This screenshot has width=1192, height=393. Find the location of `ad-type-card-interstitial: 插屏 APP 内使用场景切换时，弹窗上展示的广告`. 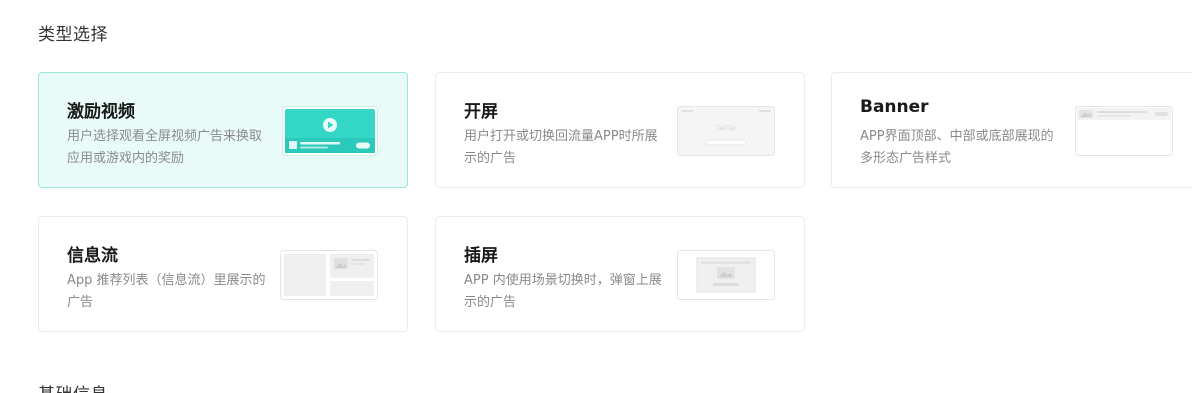

ad-type-card-interstitial: 插屏 APP 内使用场景切换时，弹窗上展示的广告 is located at coordinates (620, 274).